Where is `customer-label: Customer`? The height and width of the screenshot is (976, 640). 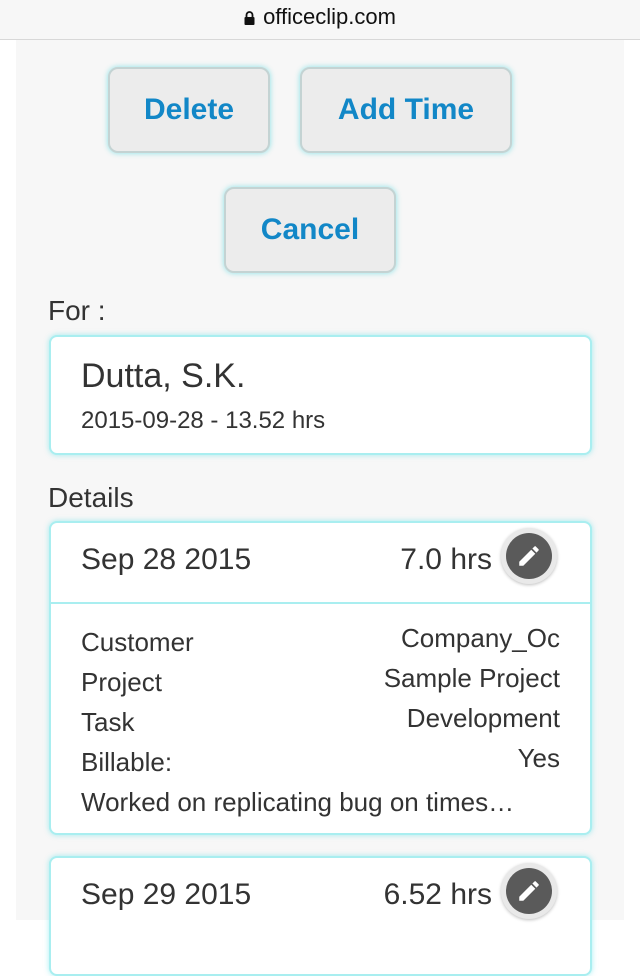 customer-label: Customer is located at coordinates (137, 642).